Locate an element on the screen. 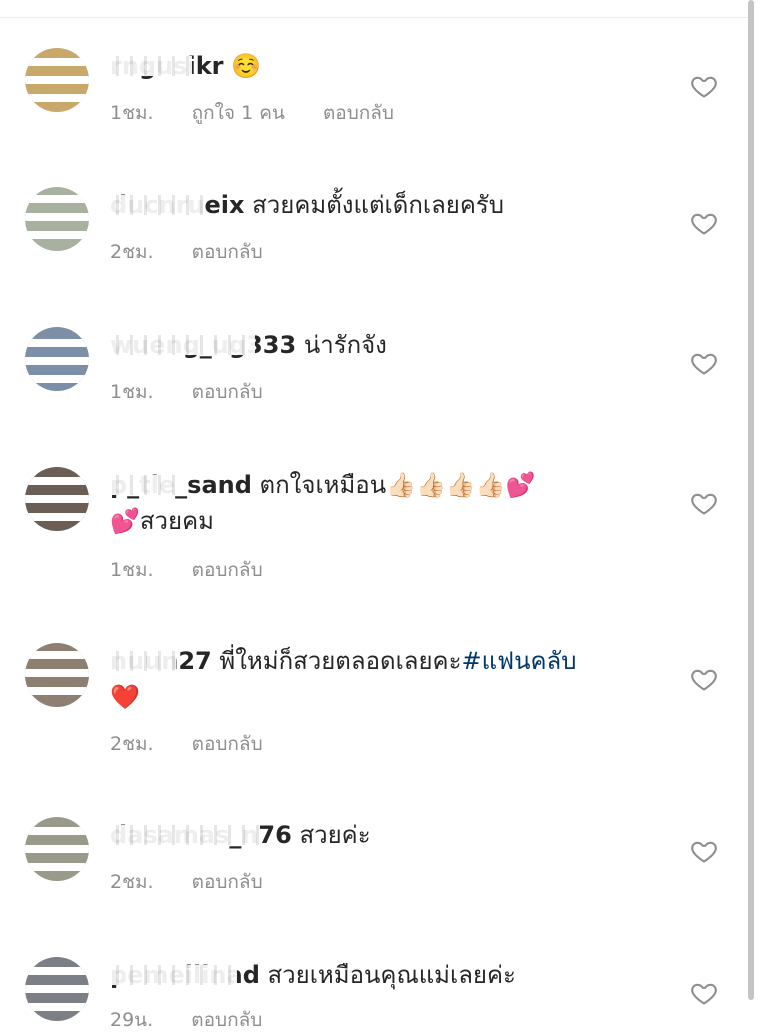  comment-likes: ถูกใจ 1 คน is located at coordinates (238, 113).